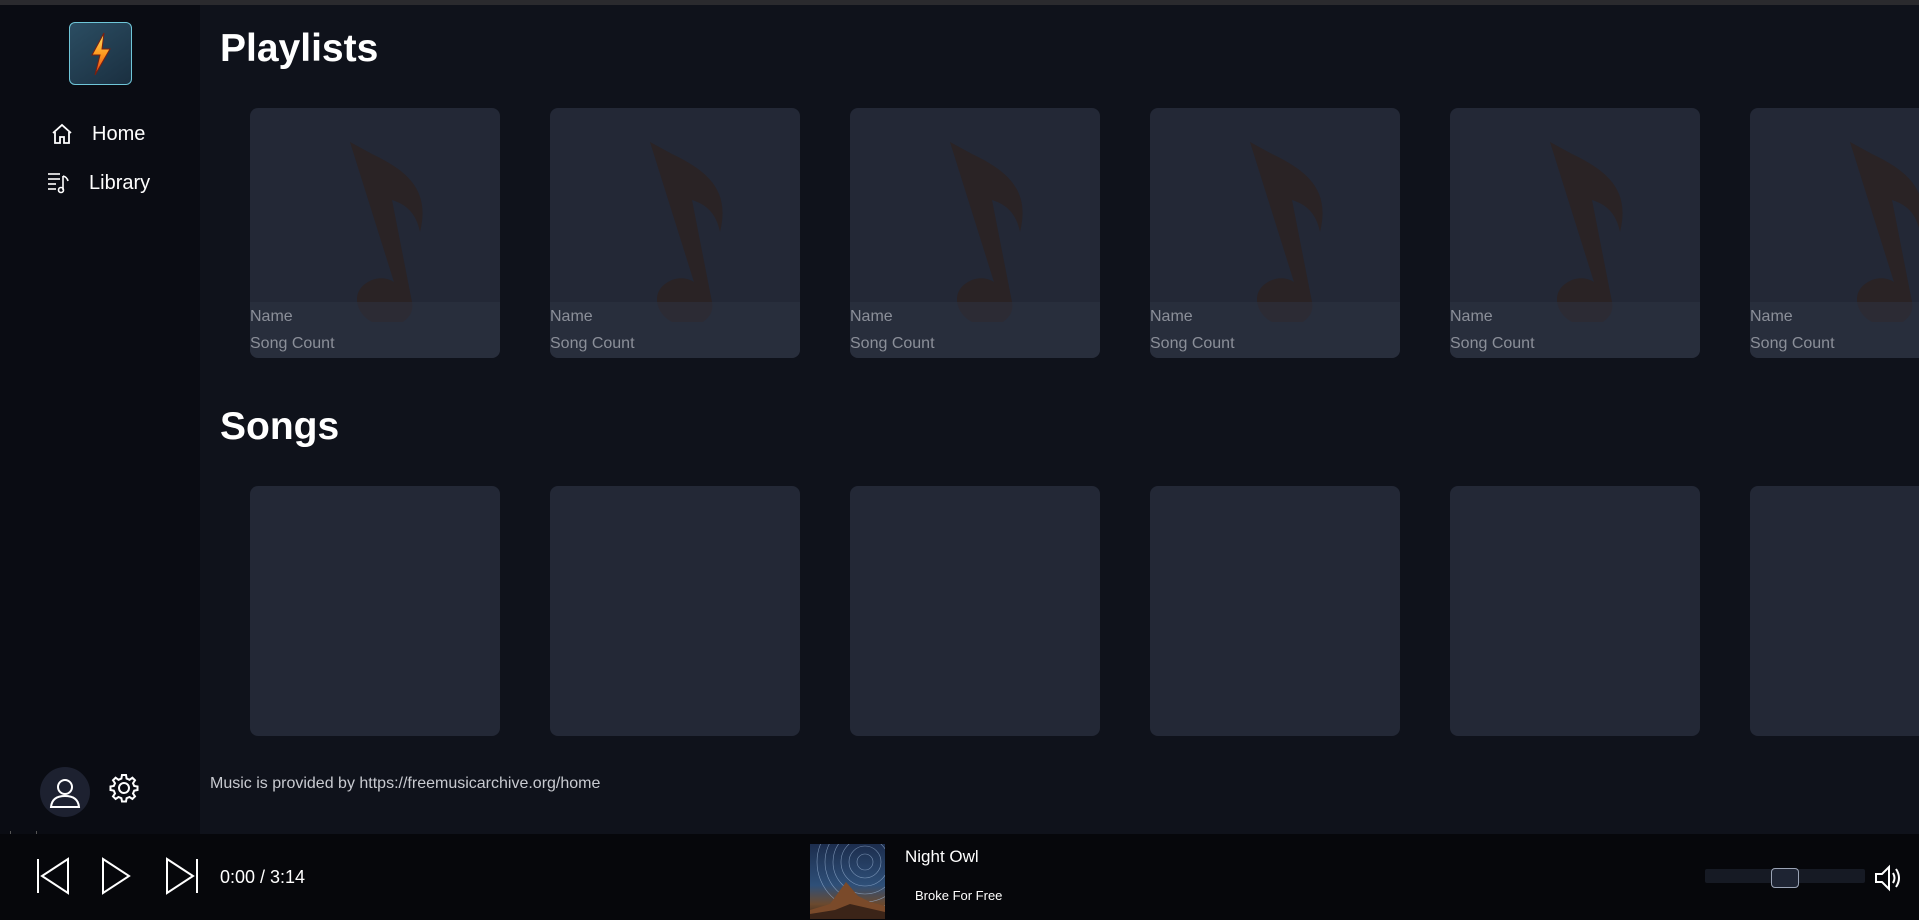  I want to click on lightning-bolt-icon, so click(100, 53).